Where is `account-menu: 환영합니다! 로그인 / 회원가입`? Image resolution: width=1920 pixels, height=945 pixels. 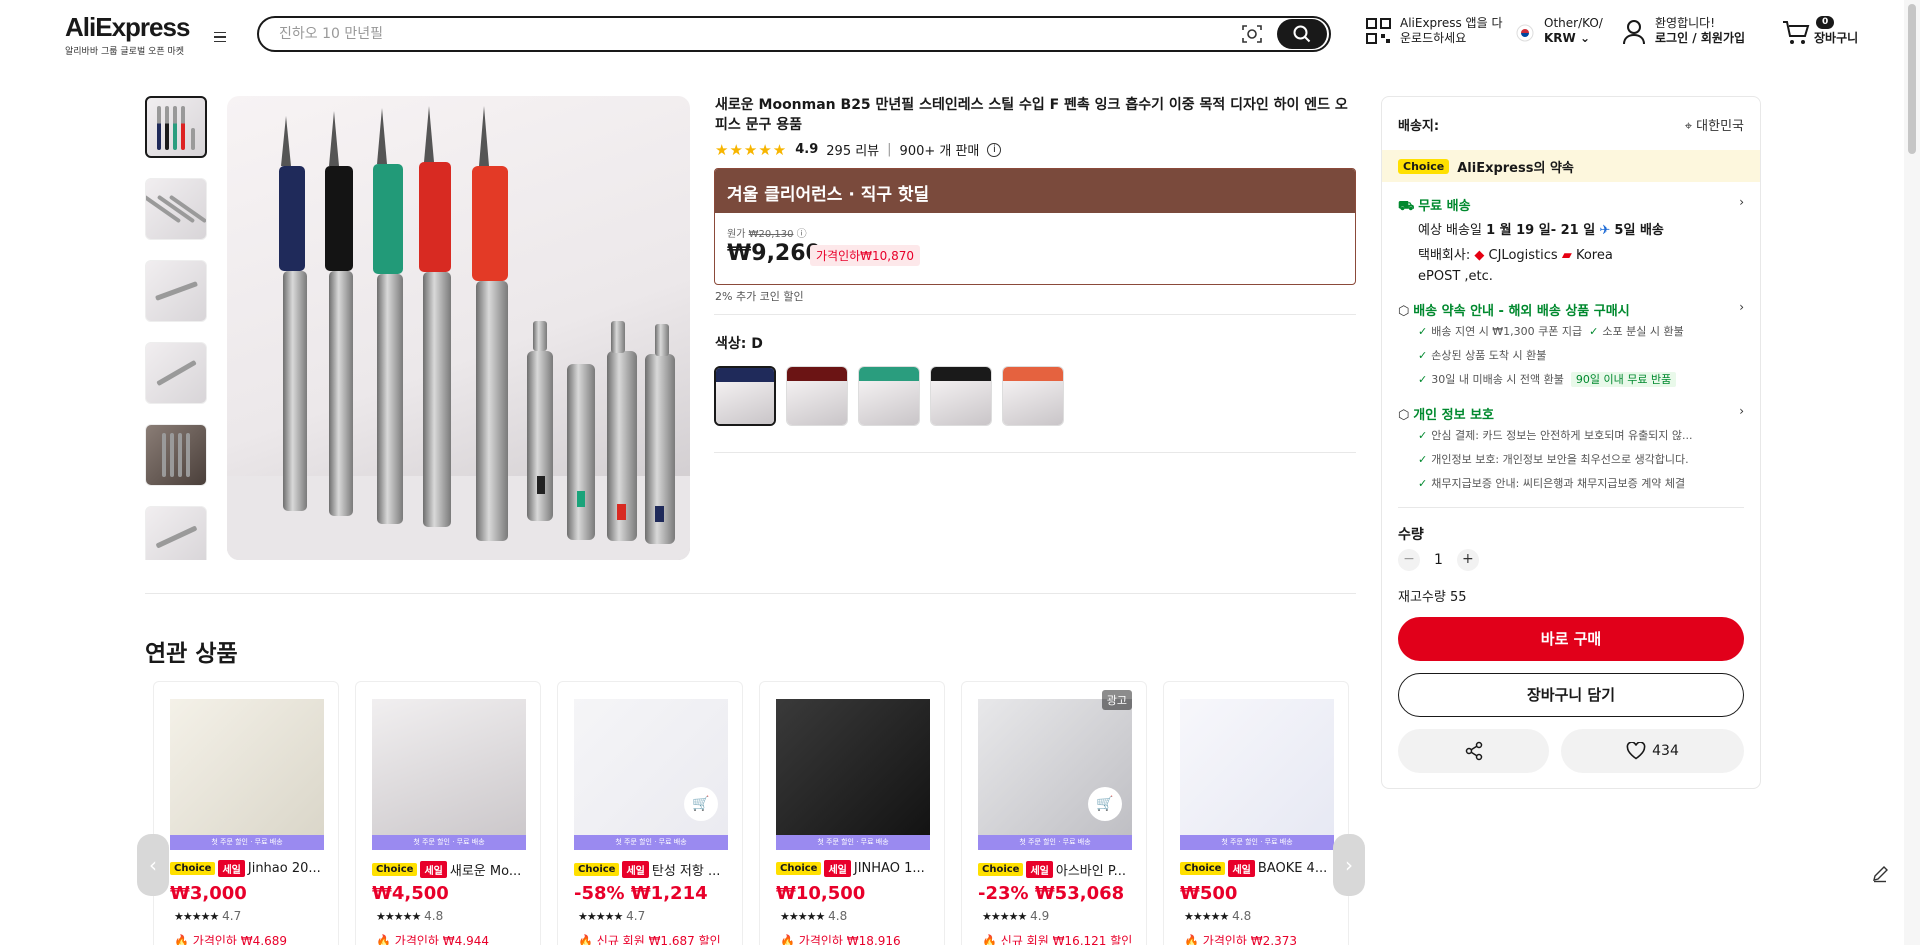 account-menu: 환영합니다! 로그인 / 회원가입 is located at coordinates (1683, 31).